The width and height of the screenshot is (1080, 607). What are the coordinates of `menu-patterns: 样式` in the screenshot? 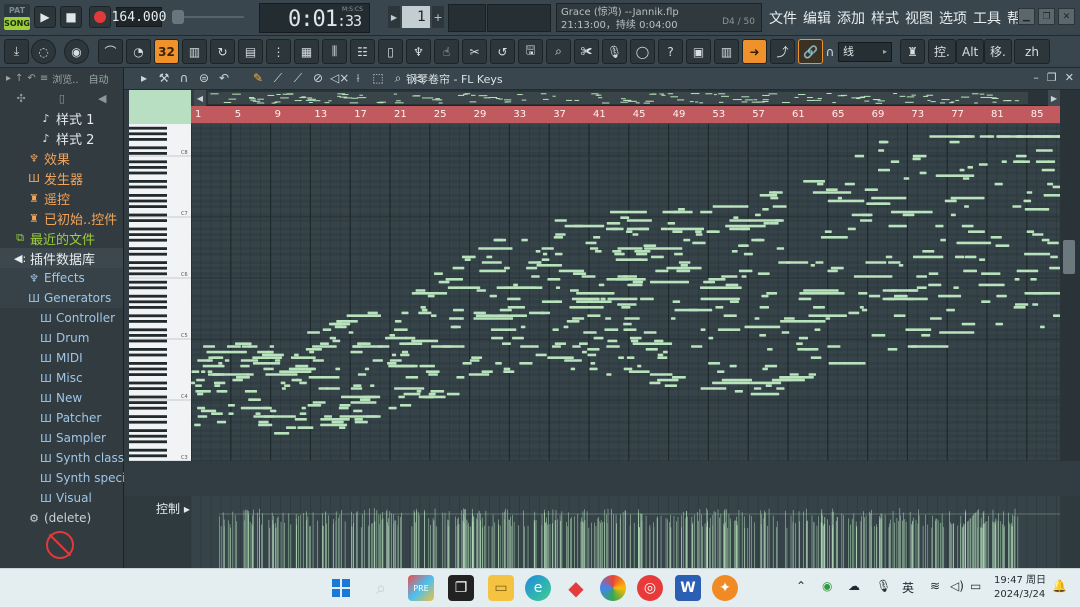 It's located at (885, 18).